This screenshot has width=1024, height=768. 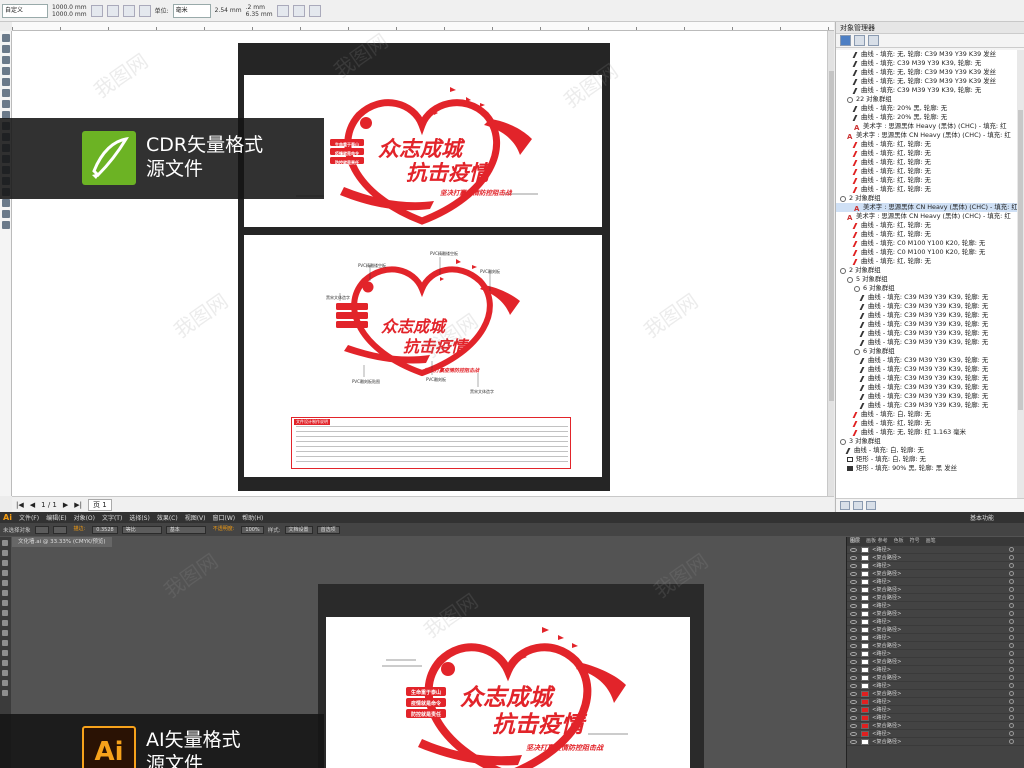 What do you see at coordinates (858, 505) in the screenshot?
I see `new-master-layer-icon` at bounding box center [858, 505].